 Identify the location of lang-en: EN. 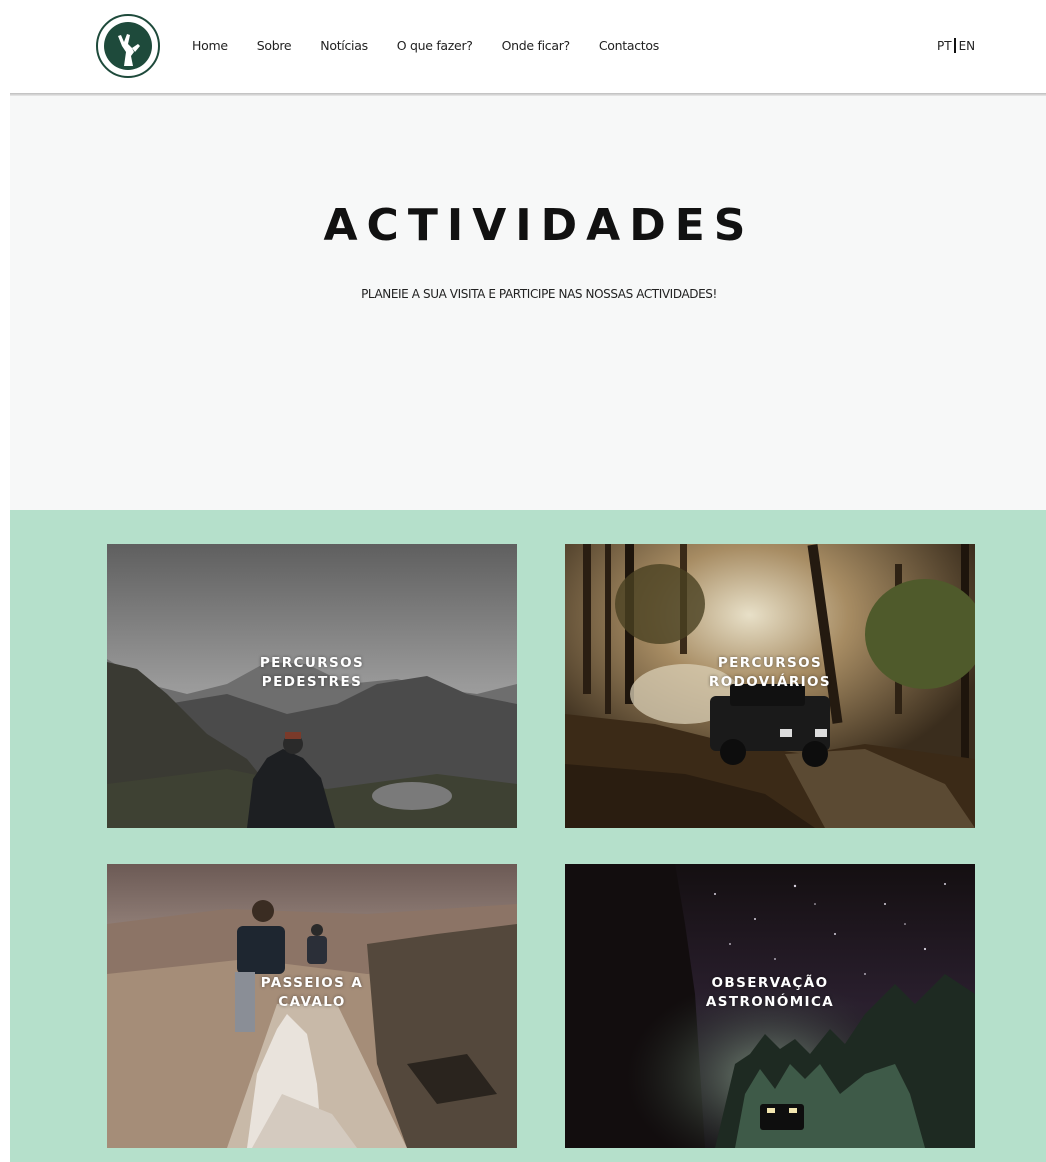
(967, 46).